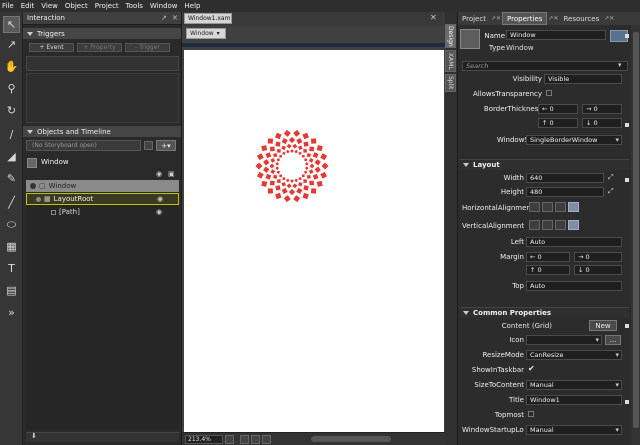 The width and height of the screenshot is (640, 445). I want to click on tree-row-window: ▢ Window, so click(102, 186).